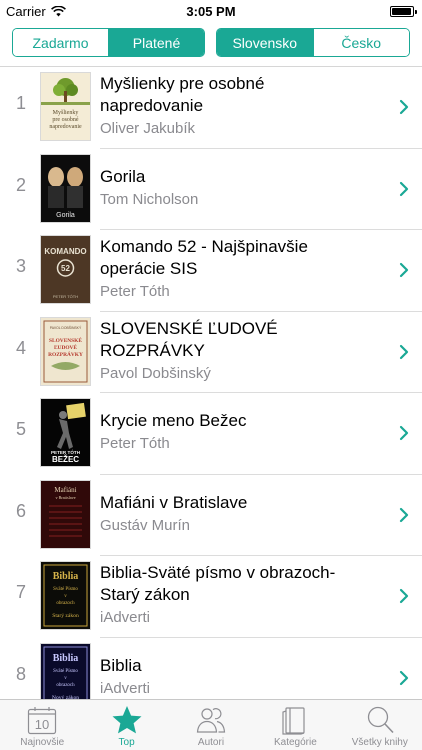 Image resolution: width=422 pixels, height=750 pixels. I want to click on tab-bar: 10 Najnovšie Top Autori Kategórie Všetky, so click(211, 724).